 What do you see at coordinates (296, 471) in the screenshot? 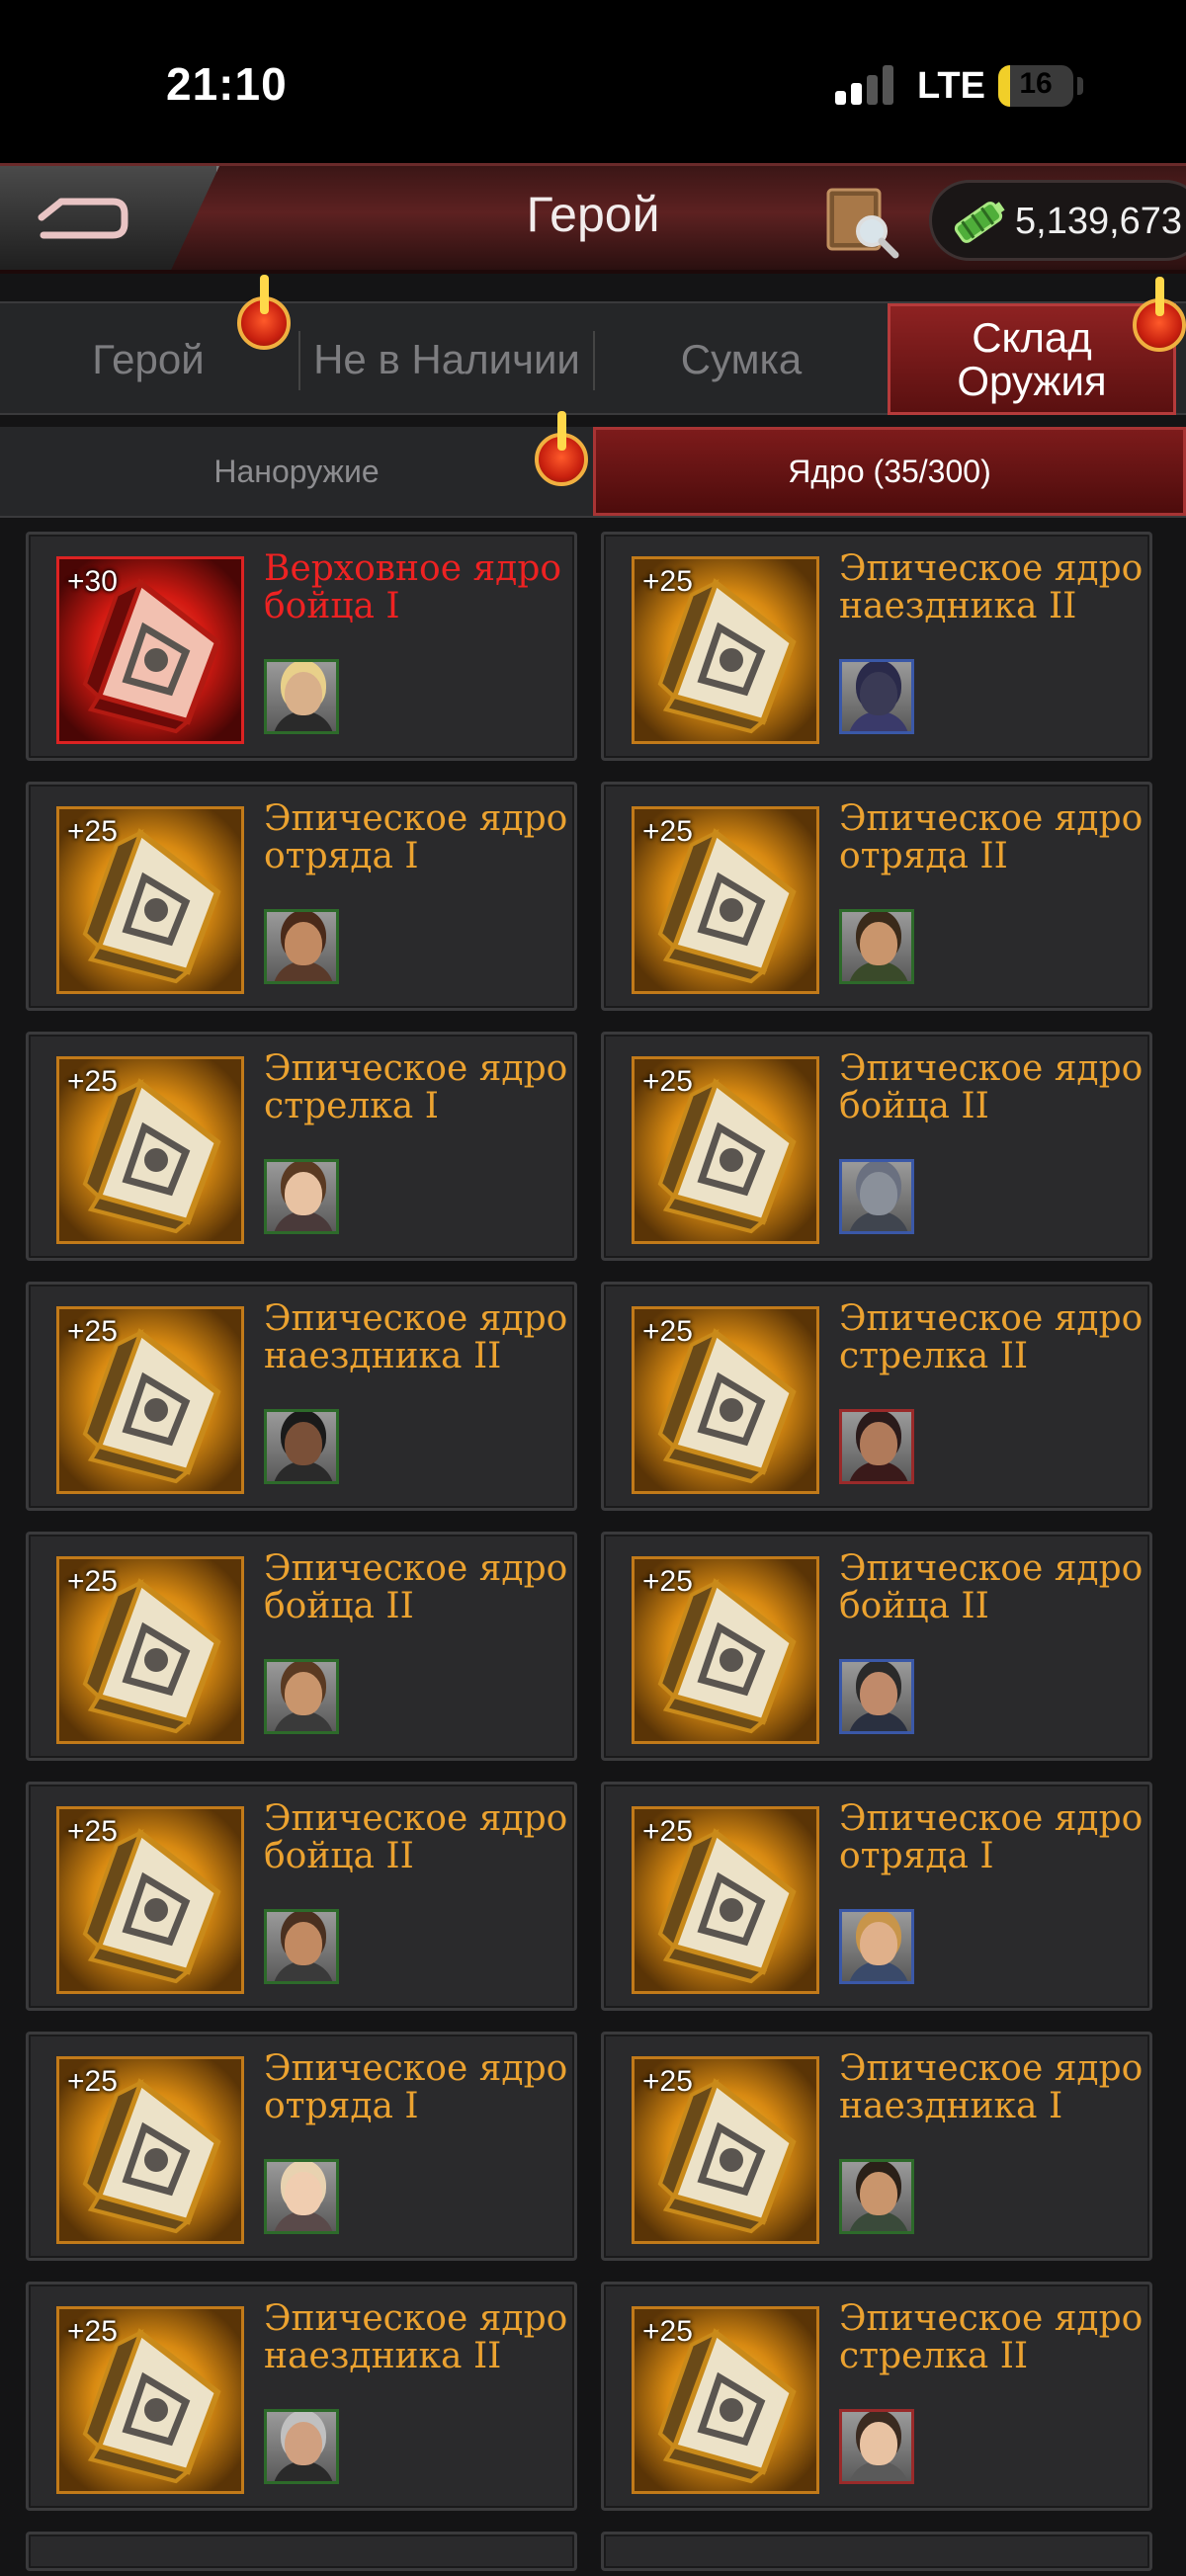
I see `tab-nanoweapon: Наноружие` at bounding box center [296, 471].